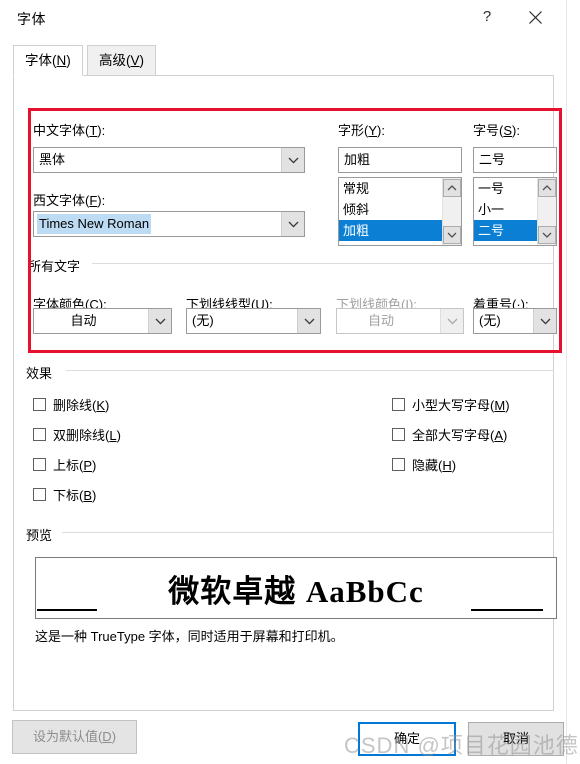 The width and height of the screenshot is (580, 764). Describe the element at coordinates (31, 19) in the screenshot. I see `dialog-title: 字体` at that location.